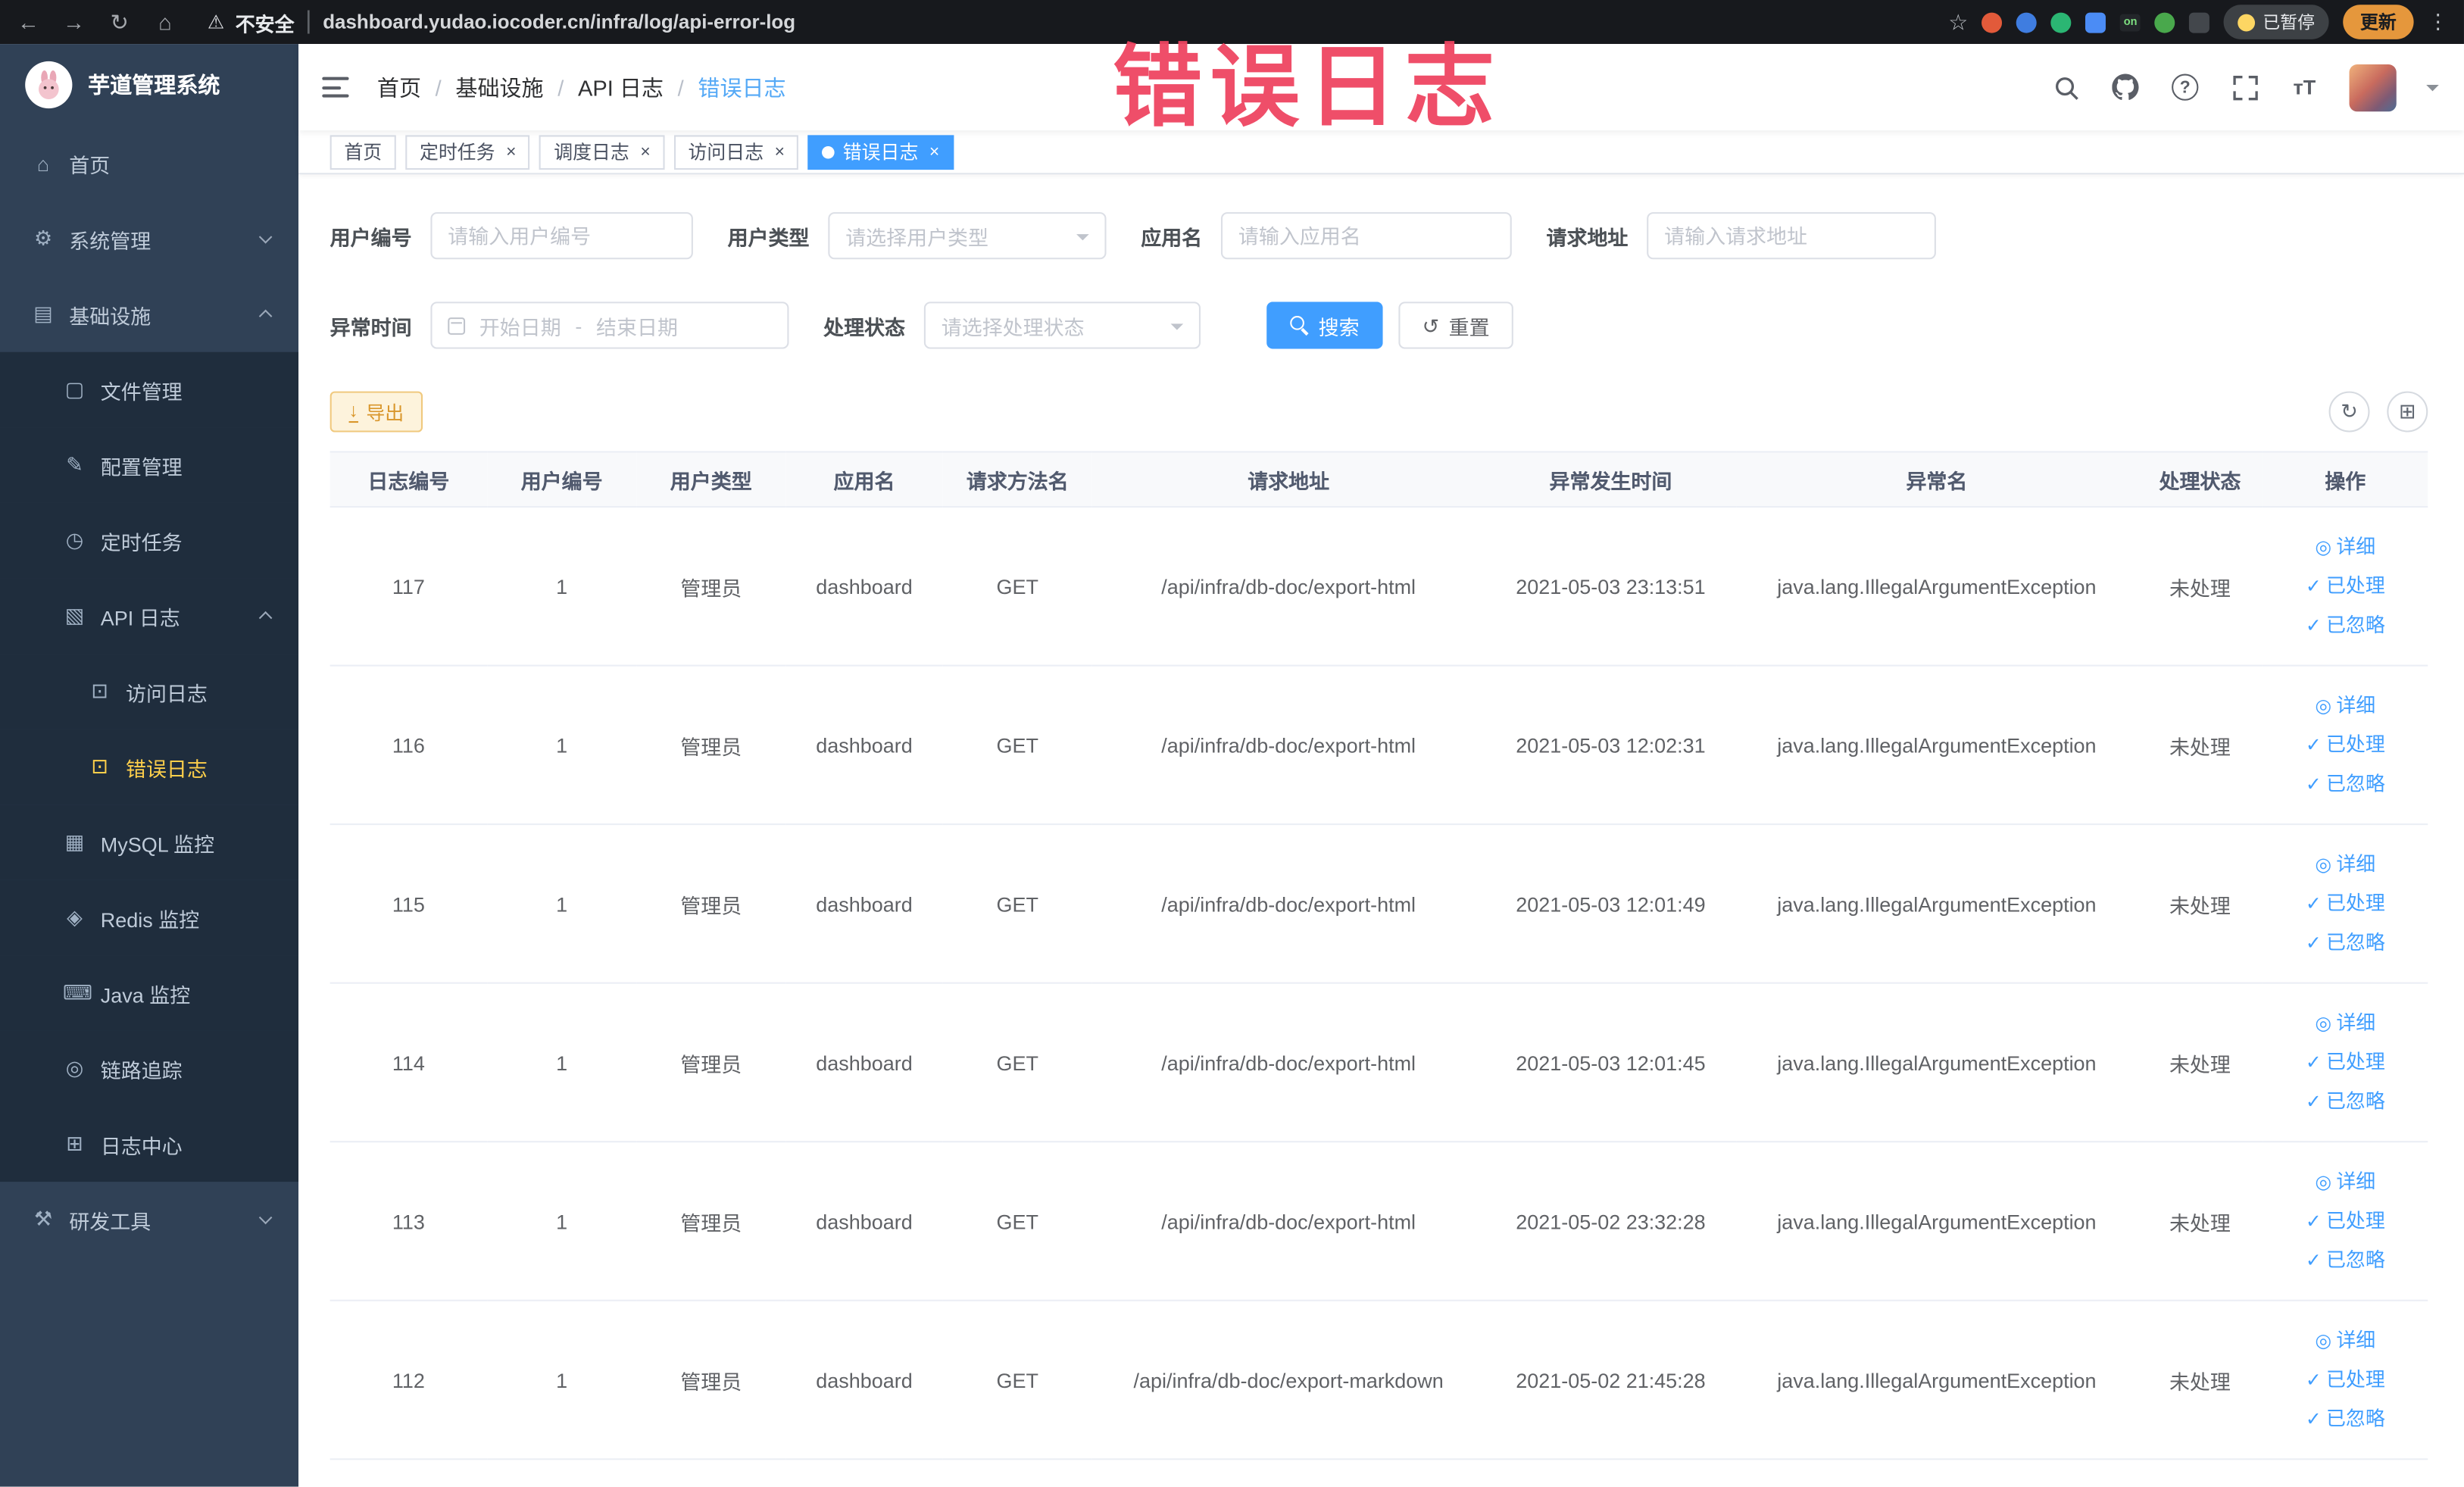 This screenshot has height=1487, width=2464. What do you see at coordinates (1792, 236) in the screenshot?
I see `request-url-input` at bounding box center [1792, 236].